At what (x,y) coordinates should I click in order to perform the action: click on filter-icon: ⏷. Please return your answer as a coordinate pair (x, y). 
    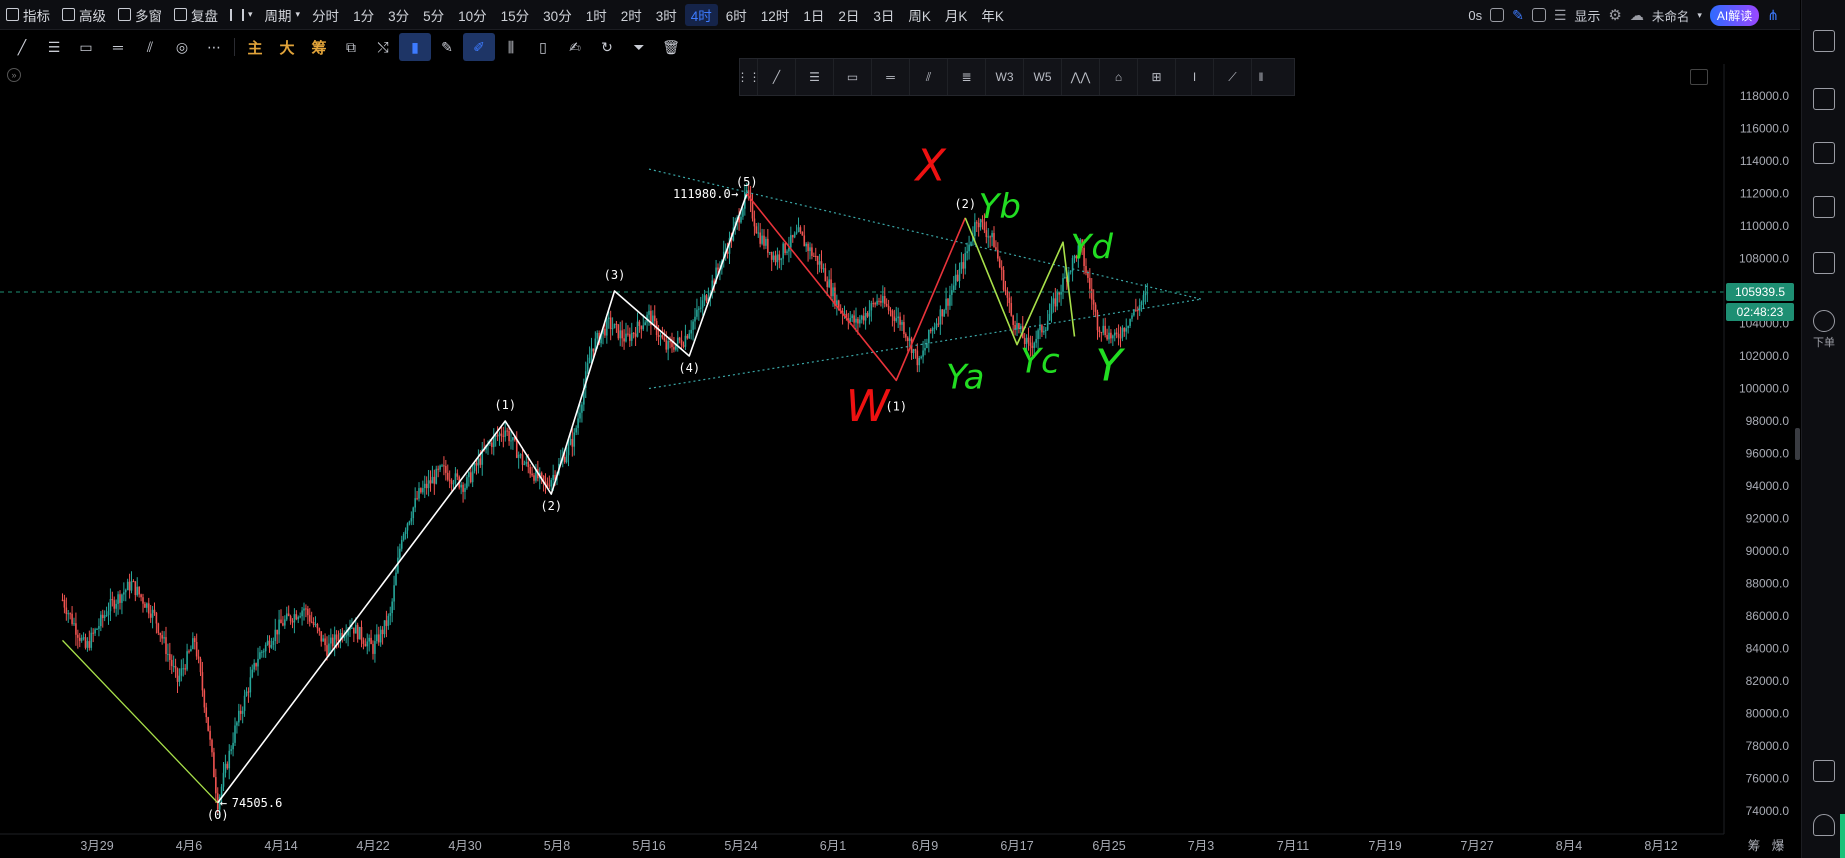
    Looking at the image, I should click on (639, 47).